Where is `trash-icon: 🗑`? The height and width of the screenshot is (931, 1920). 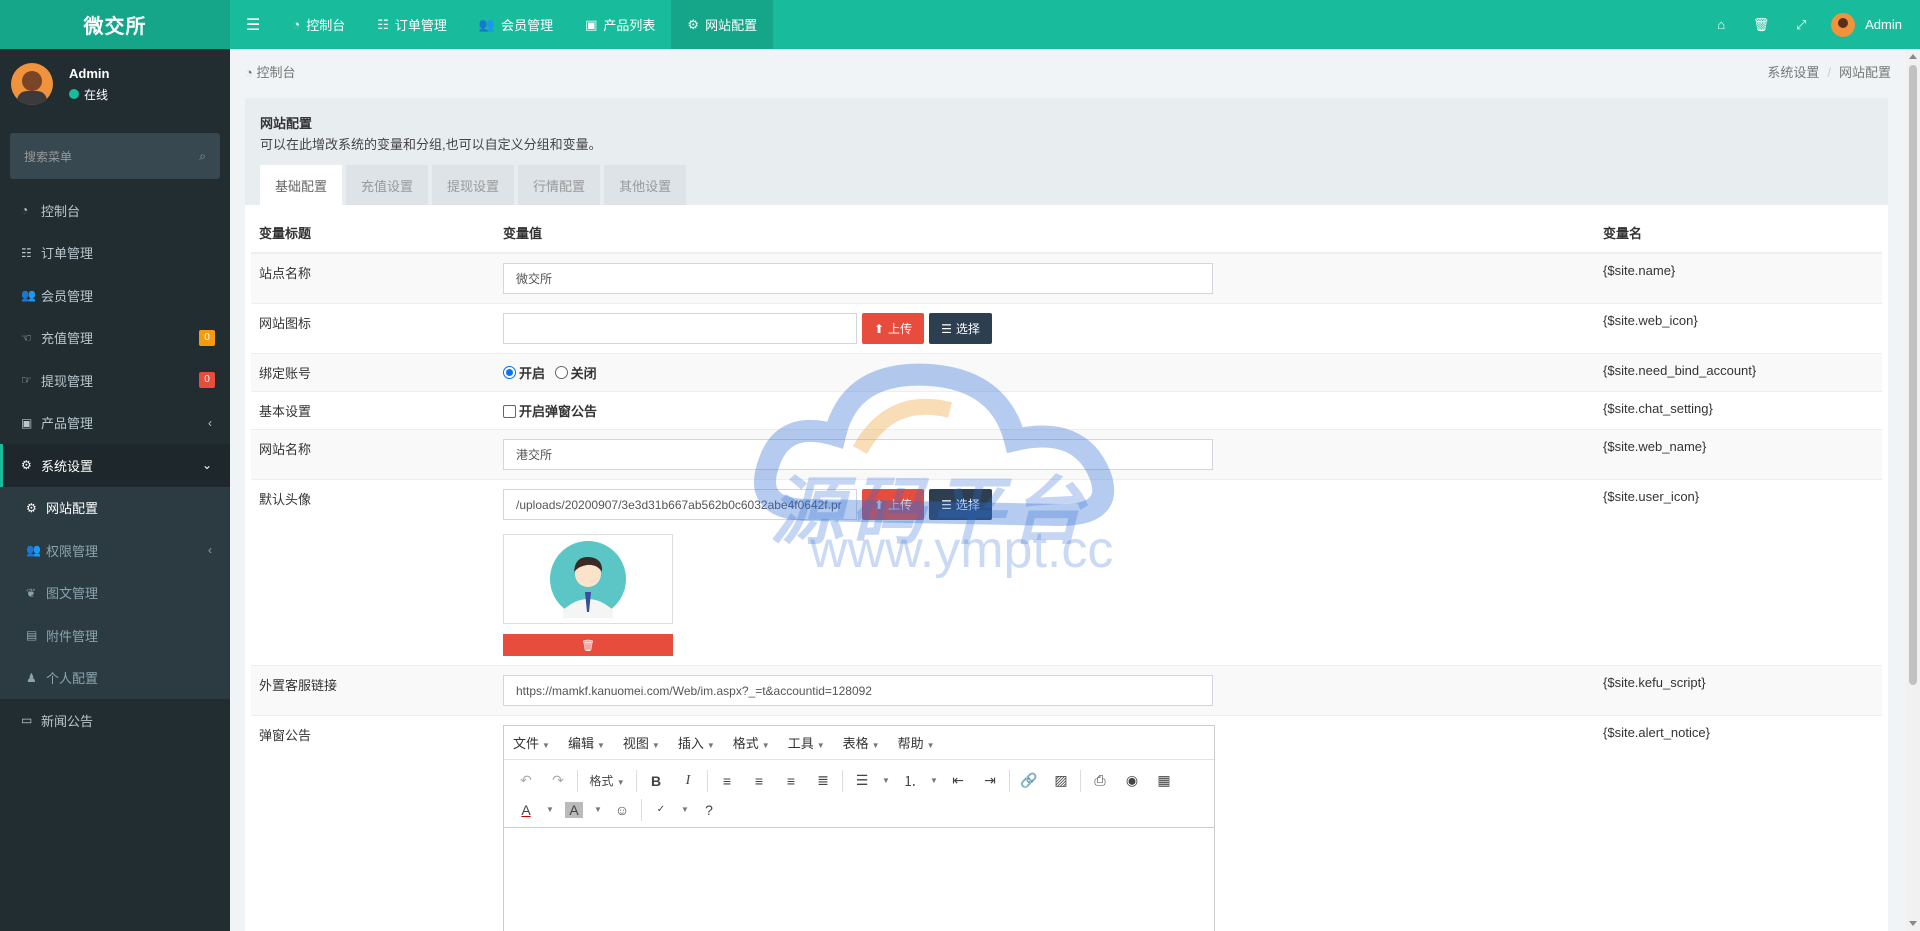
trash-icon: 🗑 is located at coordinates (1761, 25).